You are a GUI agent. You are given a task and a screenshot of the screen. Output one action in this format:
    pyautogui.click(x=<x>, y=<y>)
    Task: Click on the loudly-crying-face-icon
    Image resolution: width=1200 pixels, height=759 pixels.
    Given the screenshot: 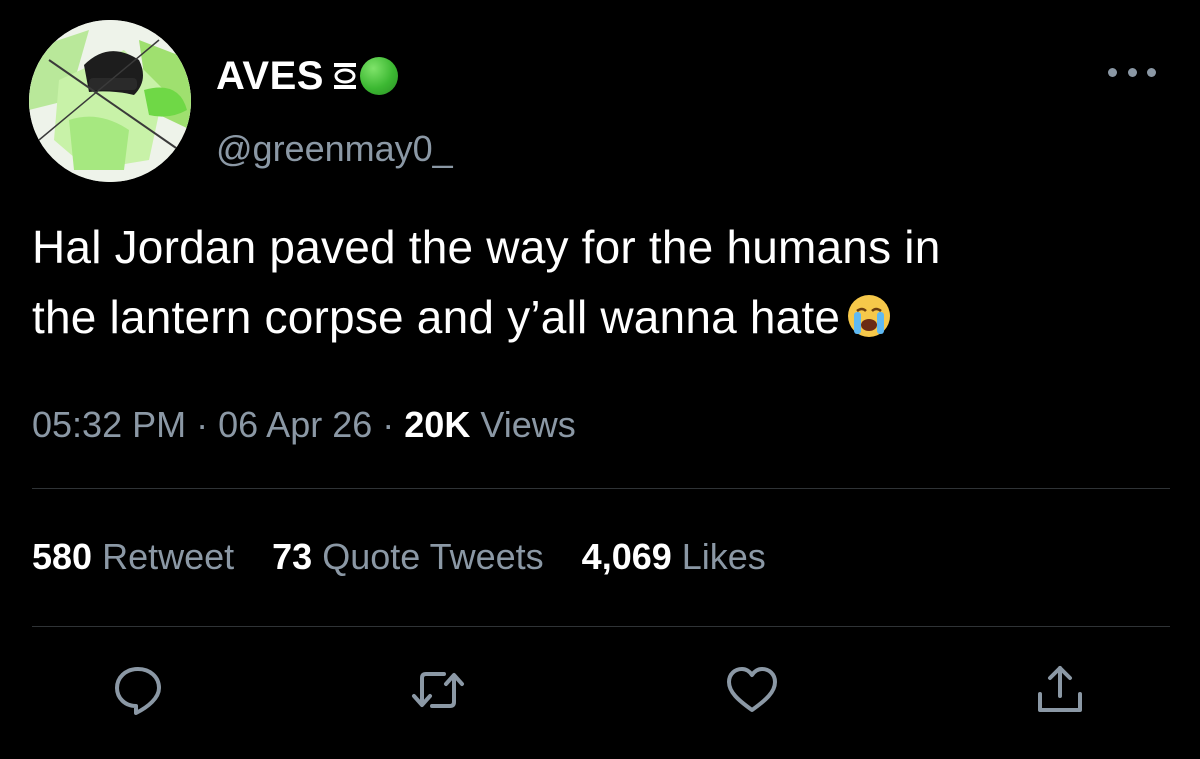 What is the action you would take?
    pyautogui.click(x=869, y=312)
    